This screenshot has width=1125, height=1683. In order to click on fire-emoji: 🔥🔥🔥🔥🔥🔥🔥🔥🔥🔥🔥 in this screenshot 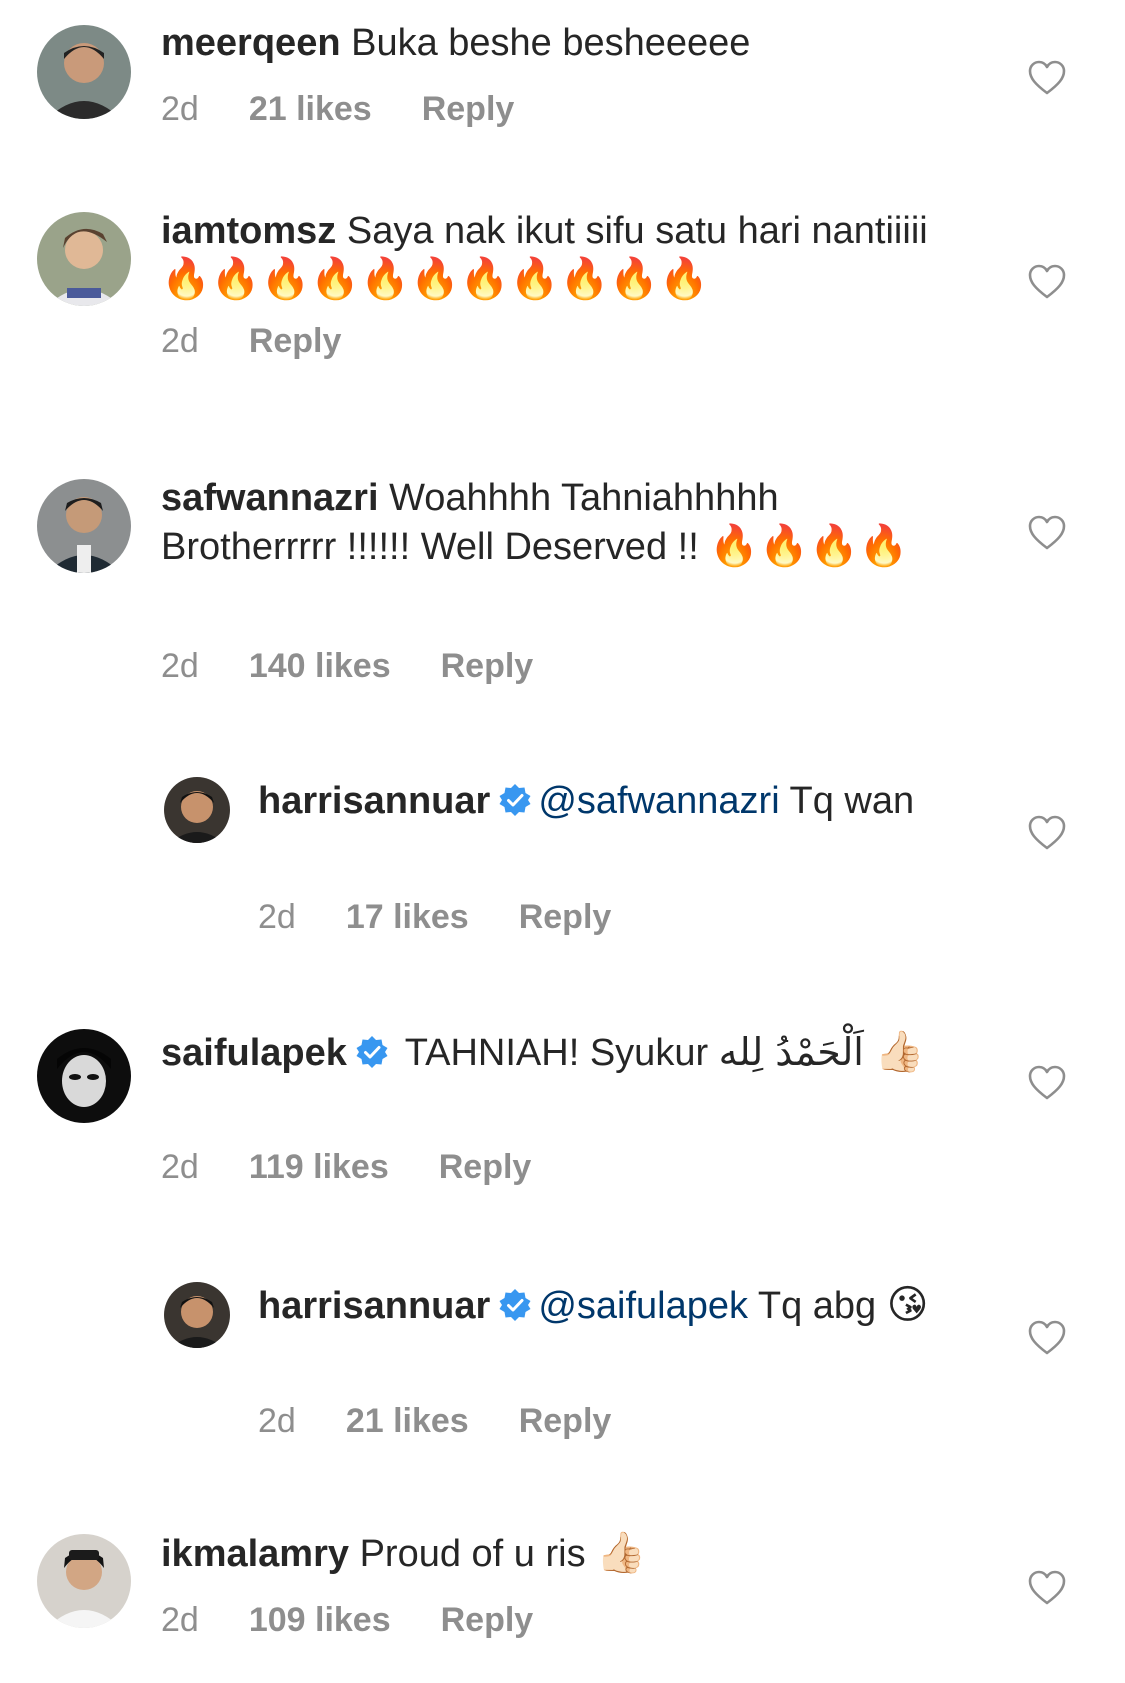, I will do `click(435, 279)`.